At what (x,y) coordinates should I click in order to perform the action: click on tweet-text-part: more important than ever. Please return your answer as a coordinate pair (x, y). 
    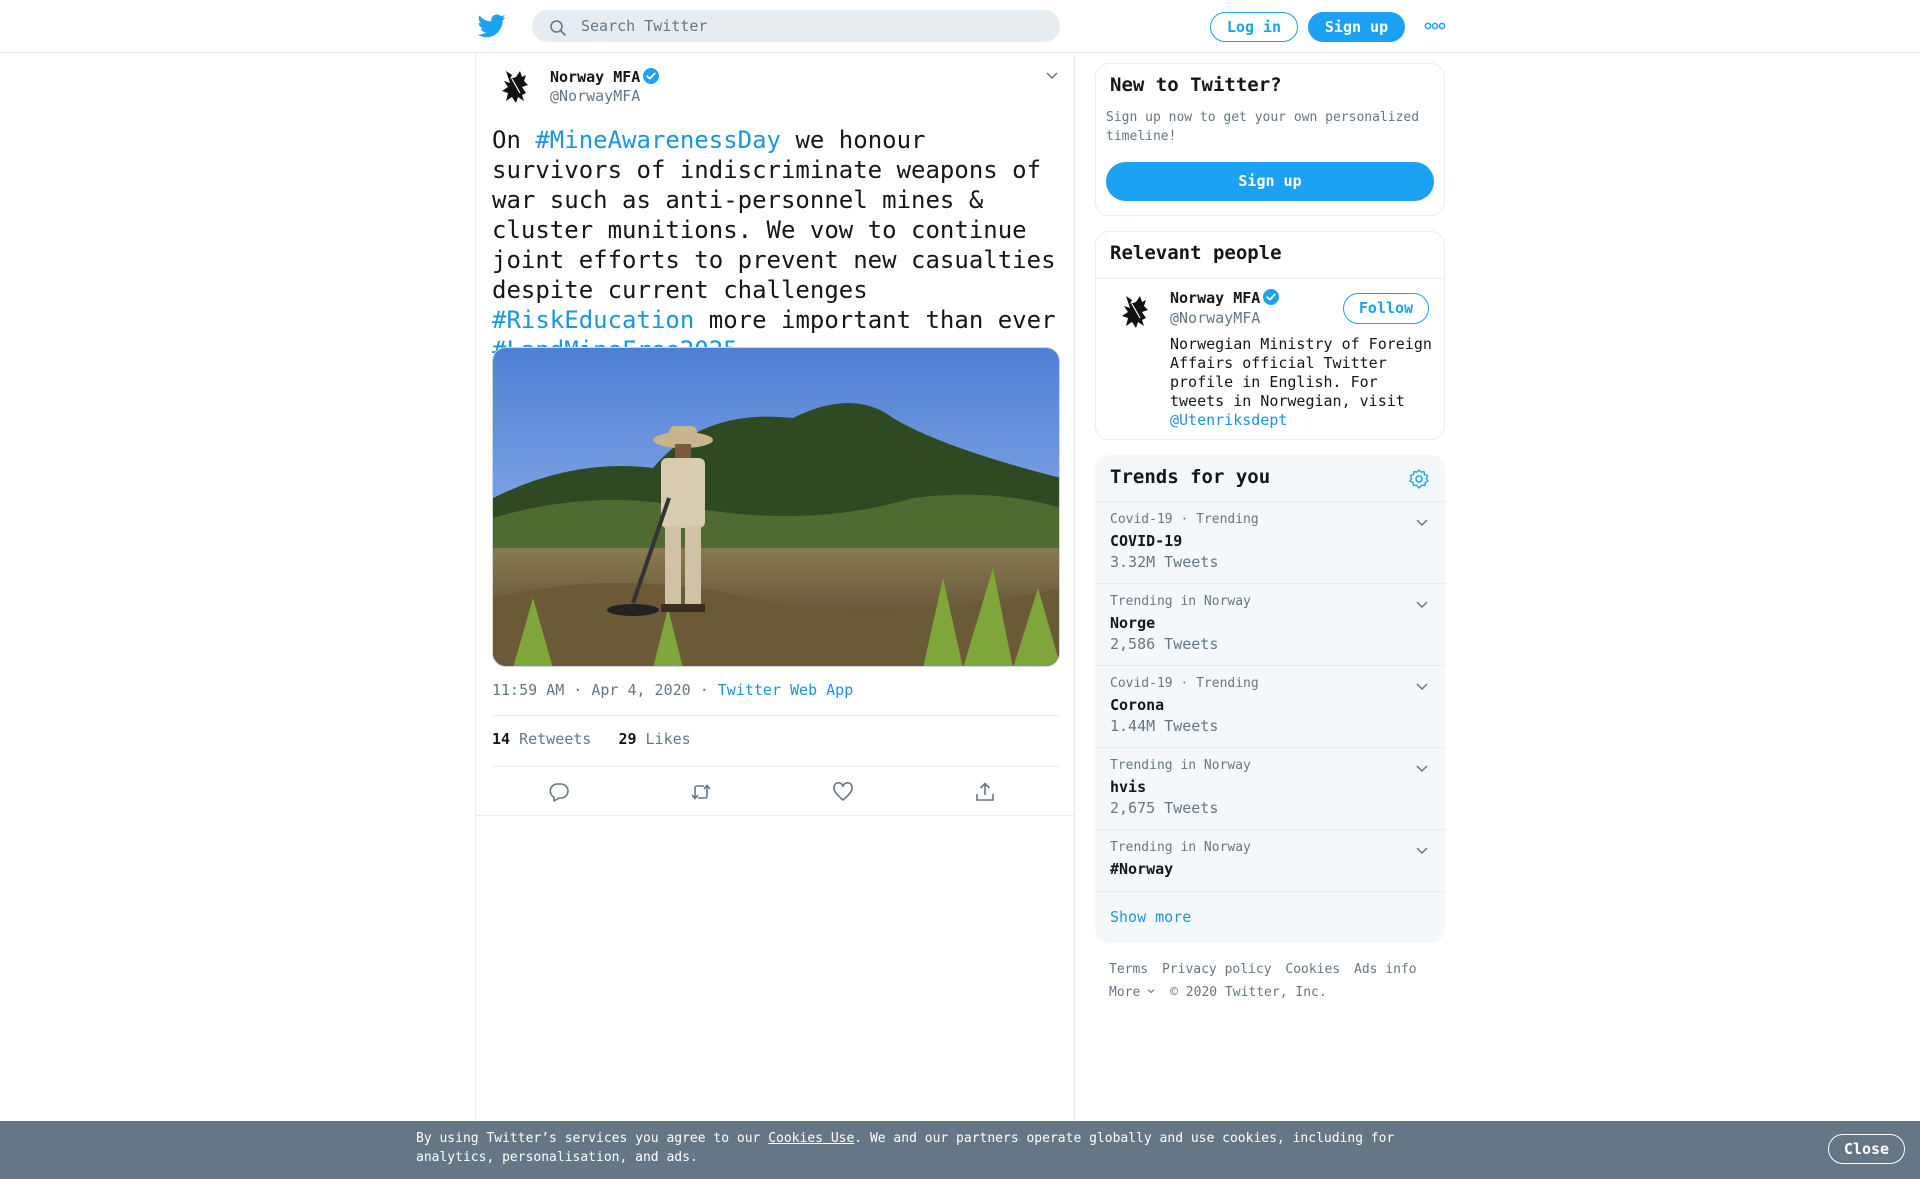
    Looking at the image, I should click on (875, 320).